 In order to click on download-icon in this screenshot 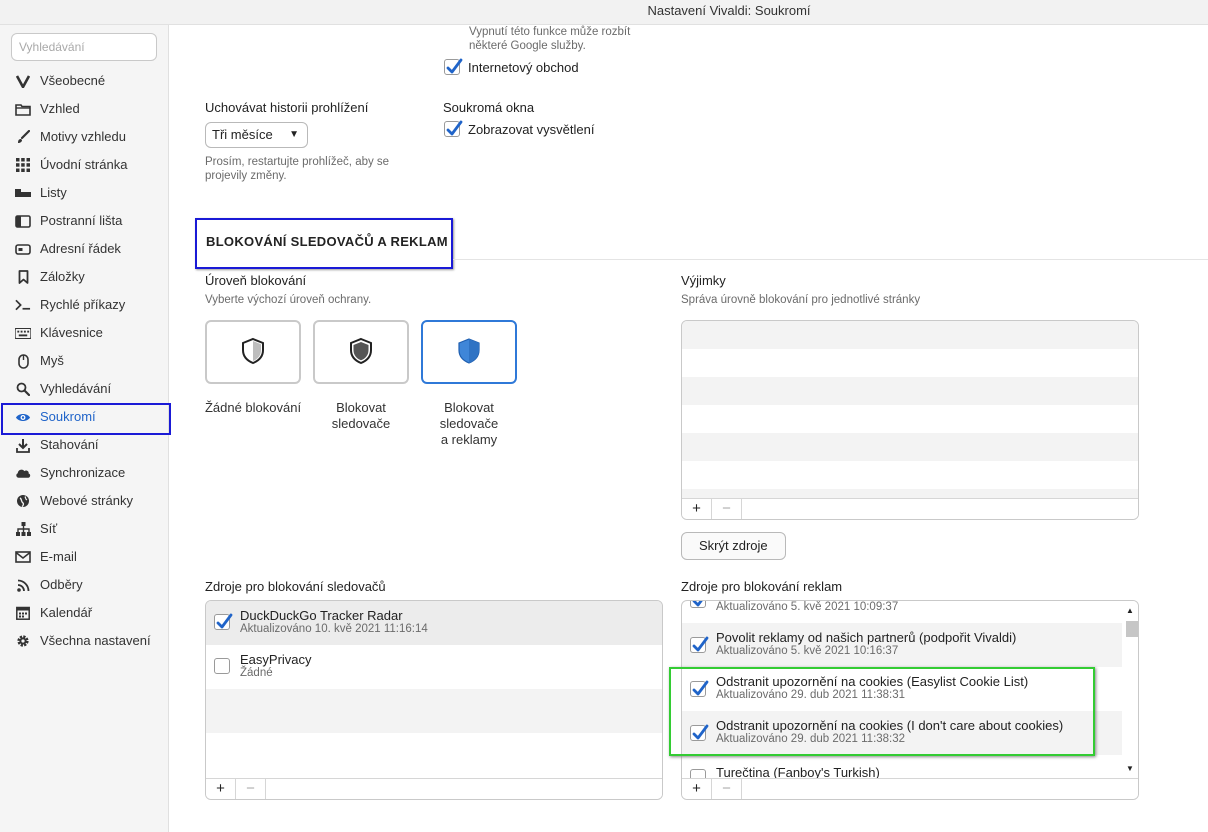, I will do `click(23, 445)`.